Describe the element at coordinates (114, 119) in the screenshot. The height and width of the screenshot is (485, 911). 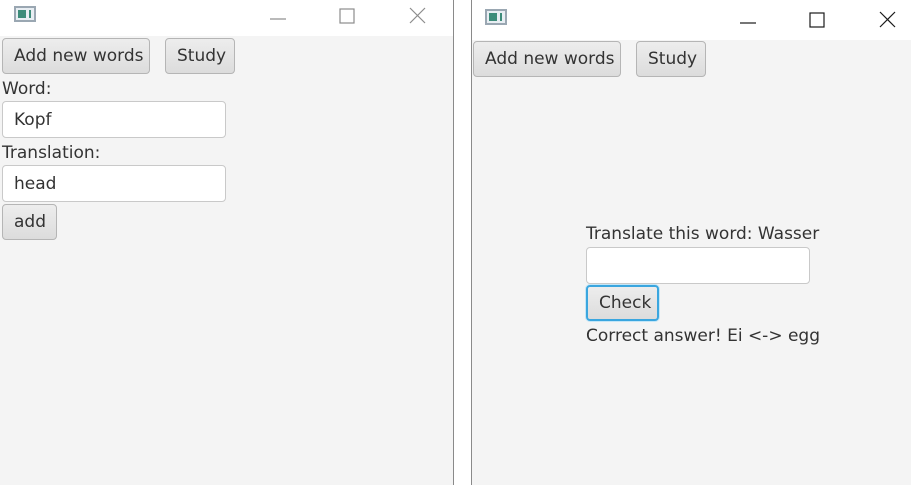
I see `word-input` at that location.